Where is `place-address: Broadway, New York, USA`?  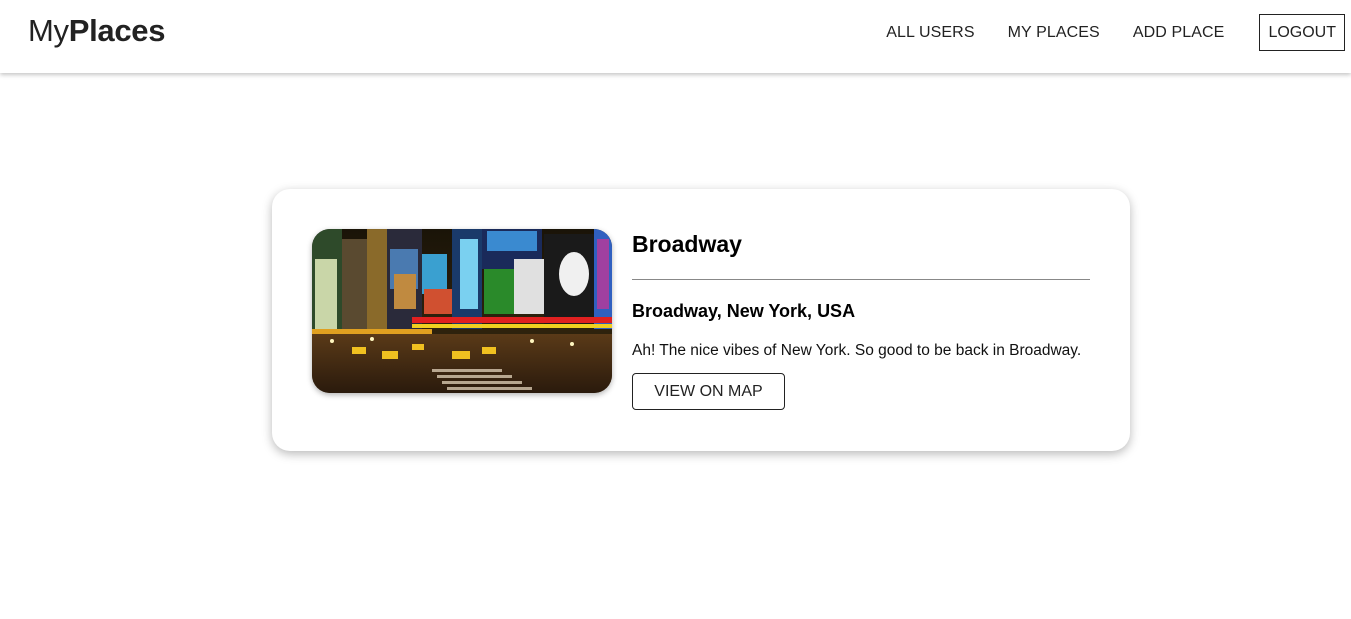
place-address: Broadway, New York, USA is located at coordinates (744, 311).